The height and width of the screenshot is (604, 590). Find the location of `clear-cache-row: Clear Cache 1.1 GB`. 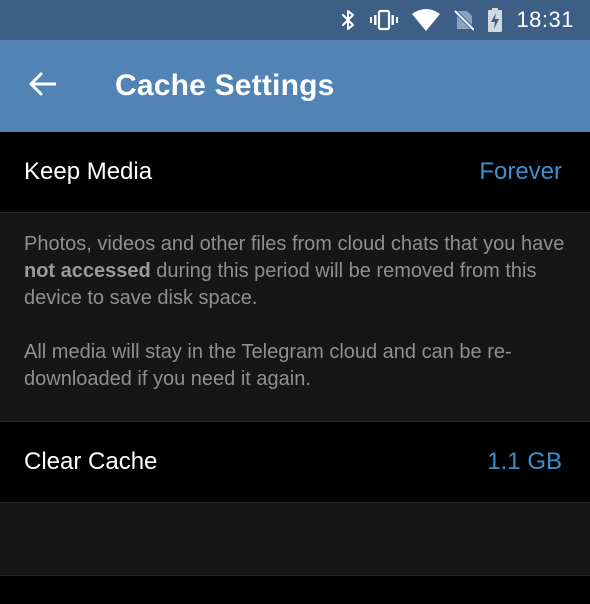

clear-cache-row: Clear Cache 1.1 GB is located at coordinates (295, 462).